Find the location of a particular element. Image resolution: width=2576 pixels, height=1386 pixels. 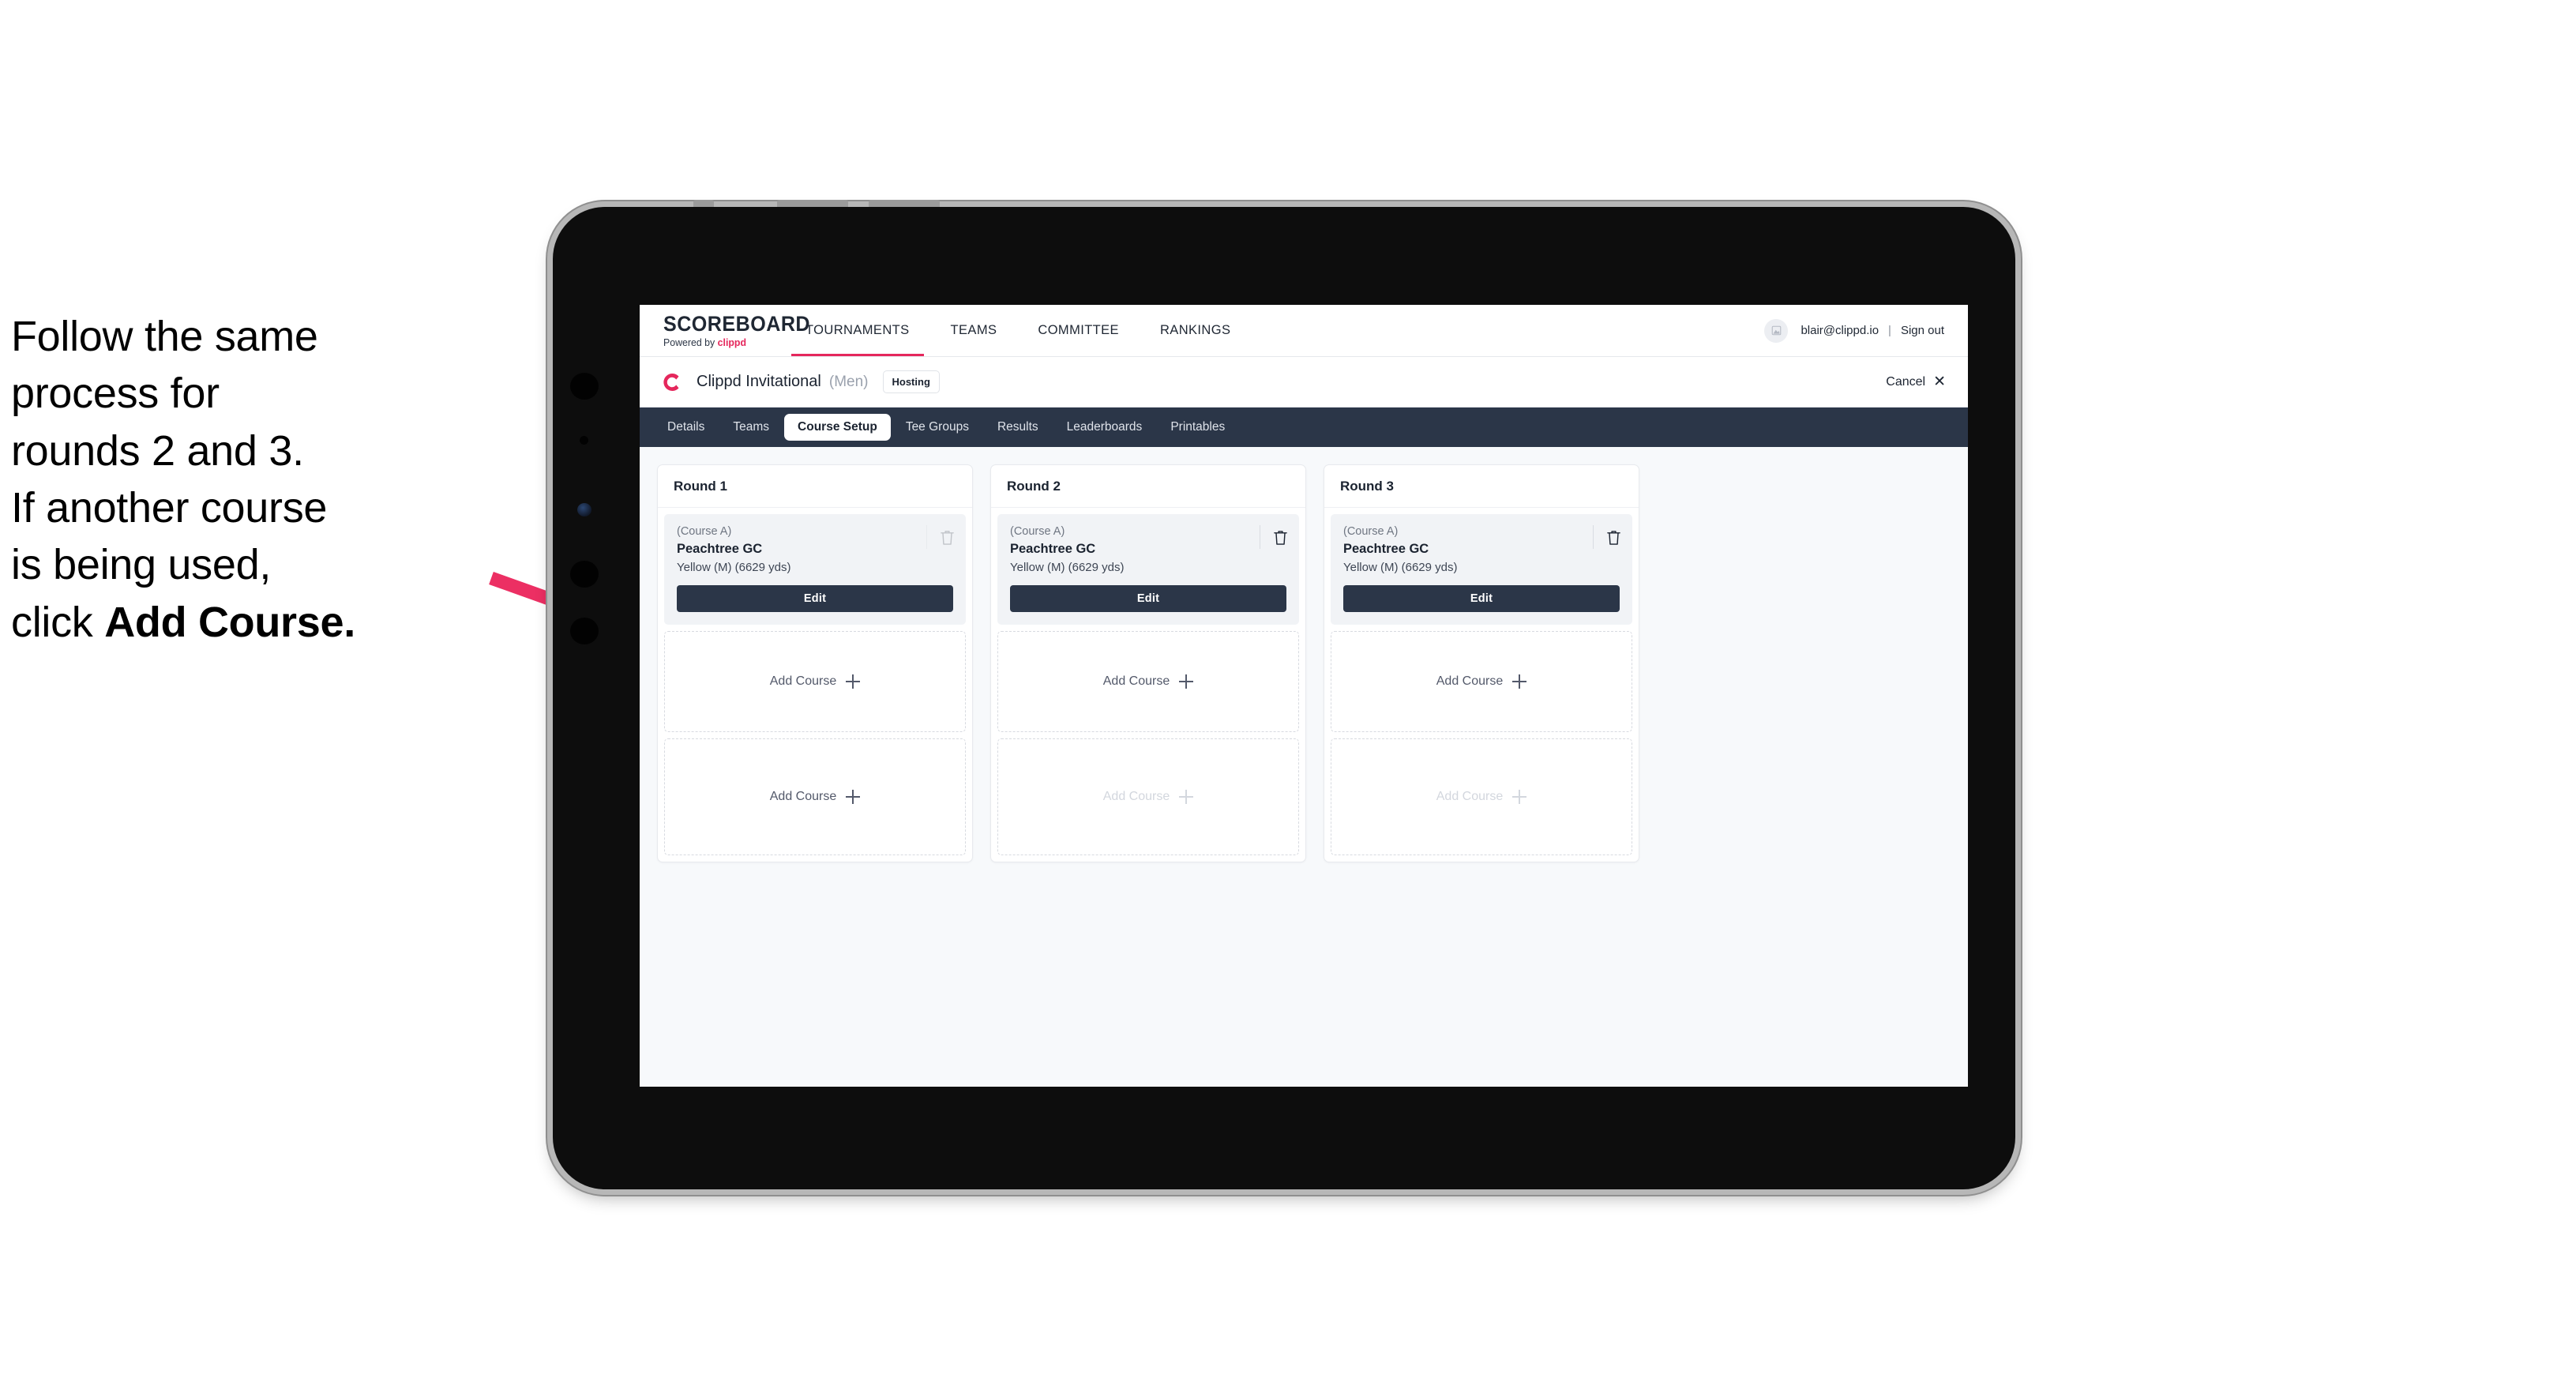

user-email-label: blair@clippd.io is located at coordinates (1840, 330).